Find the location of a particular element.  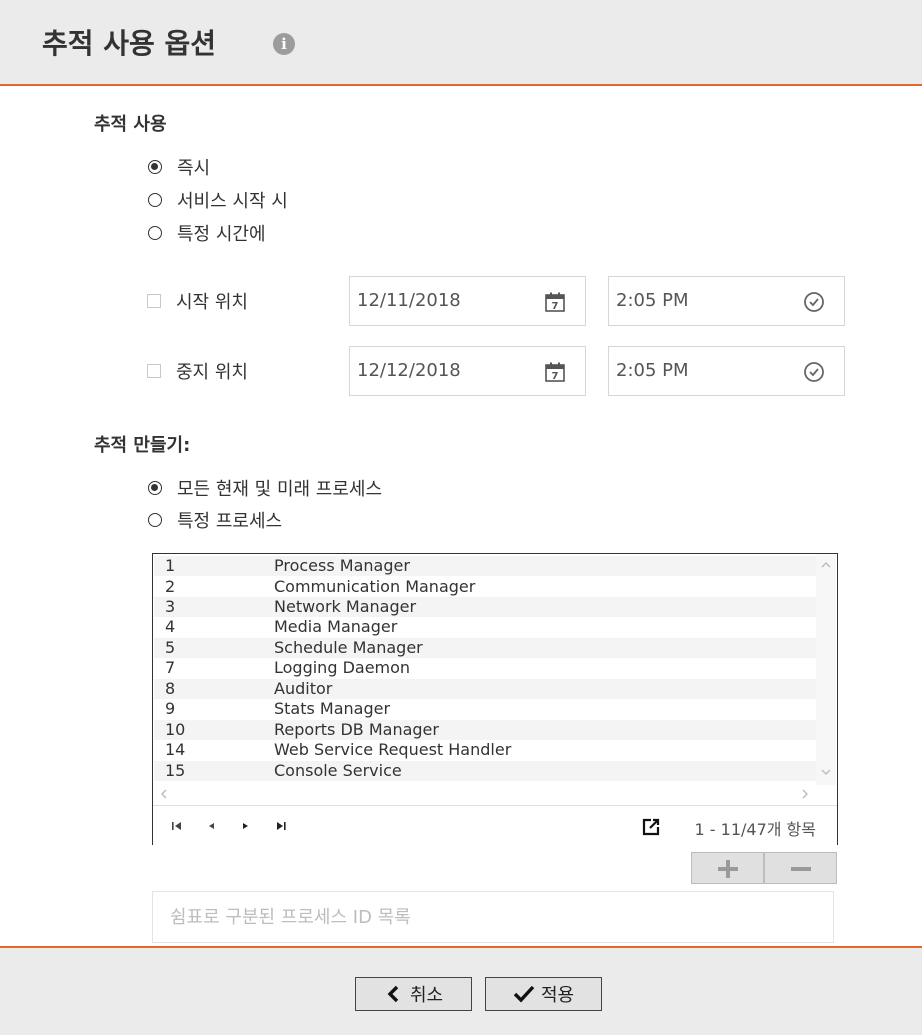

process-id: 15 is located at coordinates (175, 770).